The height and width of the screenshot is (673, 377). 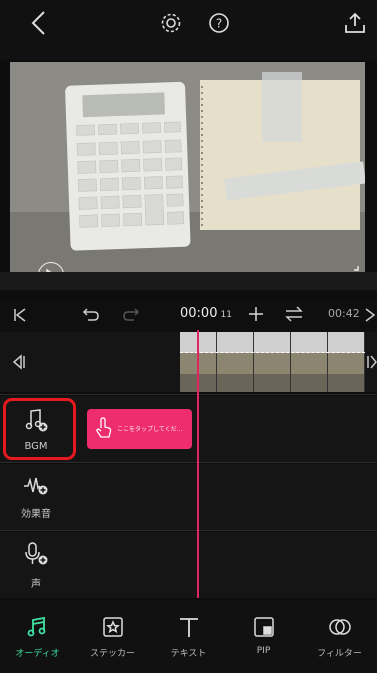 I want to click on nav-sticker-label: ステッカー, so click(x=112, y=654).